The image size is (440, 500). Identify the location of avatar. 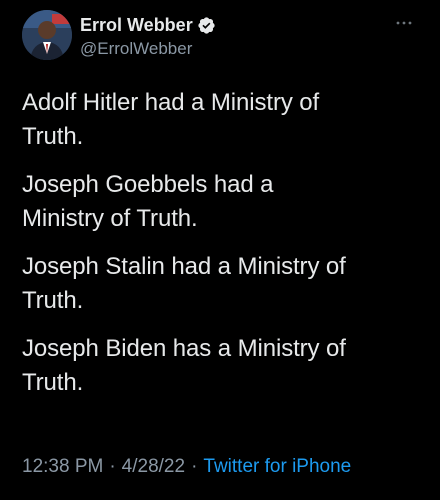
(47, 35).